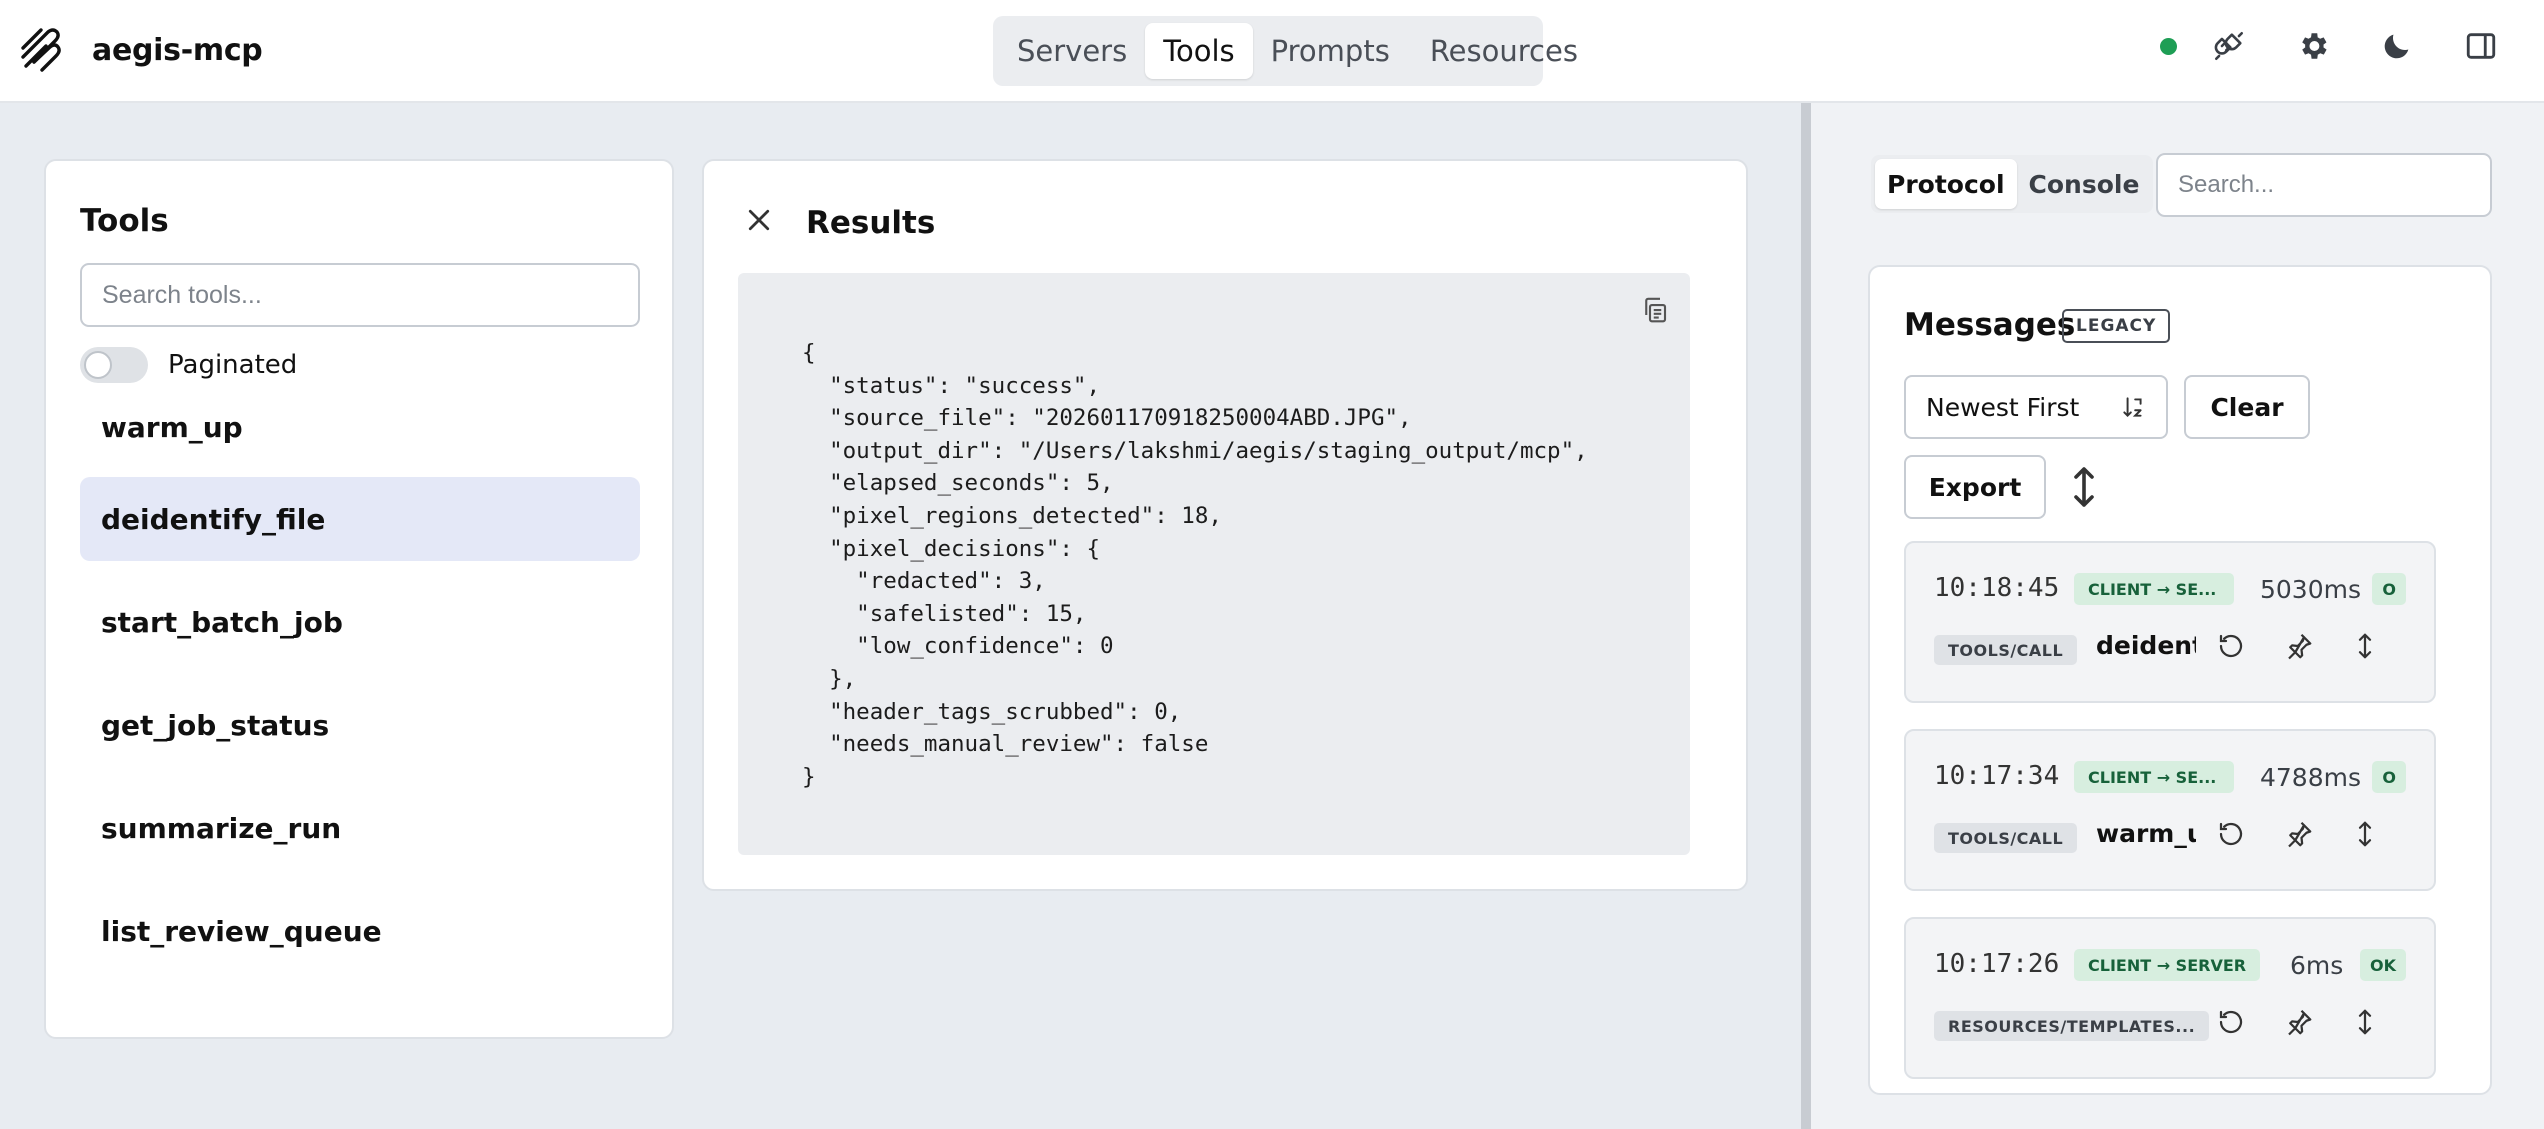  I want to click on toggle-knob, so click(98, 365).